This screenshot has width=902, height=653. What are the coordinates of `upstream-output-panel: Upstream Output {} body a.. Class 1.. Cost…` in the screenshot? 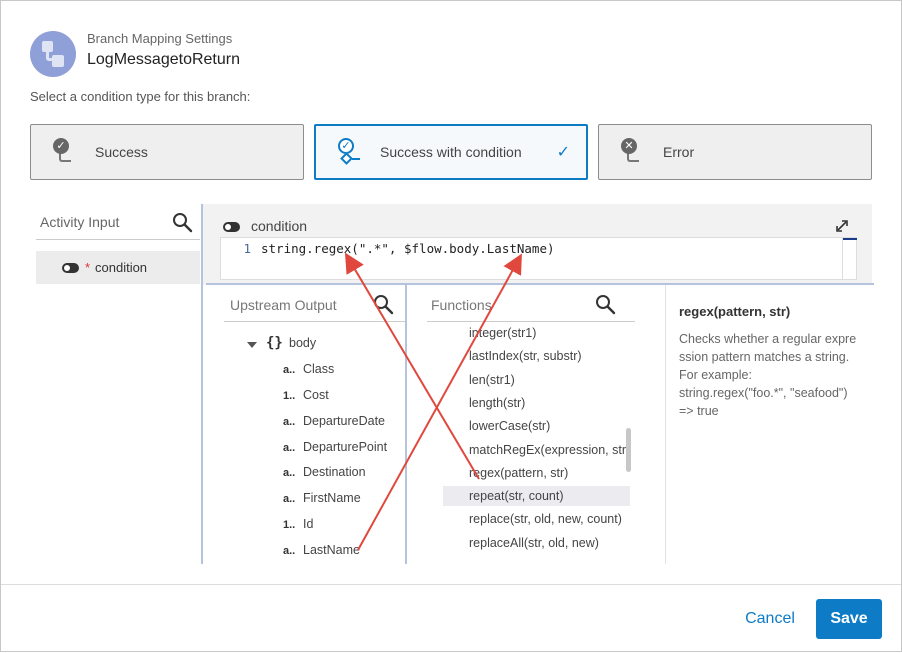 It's located at (304, 424).